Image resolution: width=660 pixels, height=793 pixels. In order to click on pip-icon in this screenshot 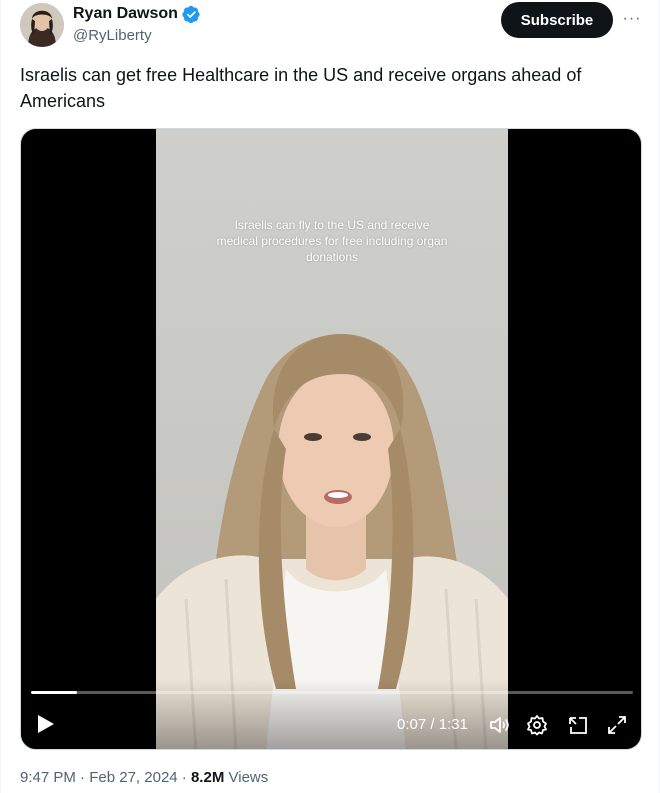, I will do `click(578, 725)`.